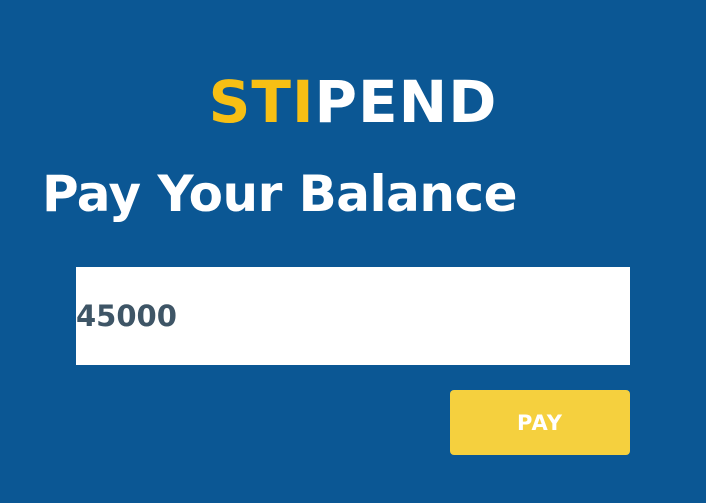 The height and width of the screenshot is (503, 706). What do you see at coordinates (261, 102) in the screenshot?
I see `brand-logo-accent: STI` at bounding box center [261, 102].